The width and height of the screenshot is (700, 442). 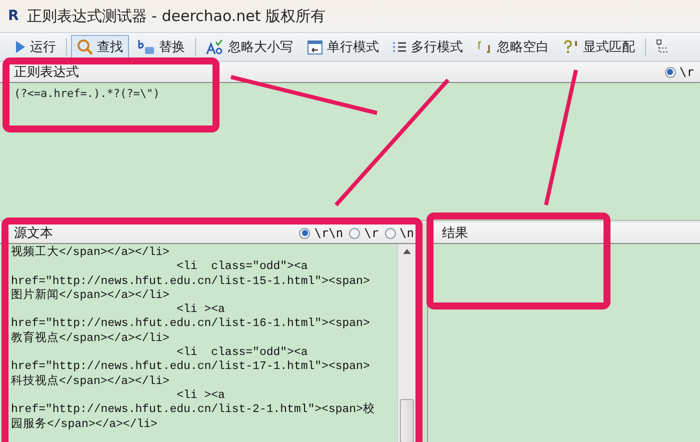 I want to click on window-title: 正则表达式测试器 - deerchao.net 版权所有, so click(x=176, y=16).